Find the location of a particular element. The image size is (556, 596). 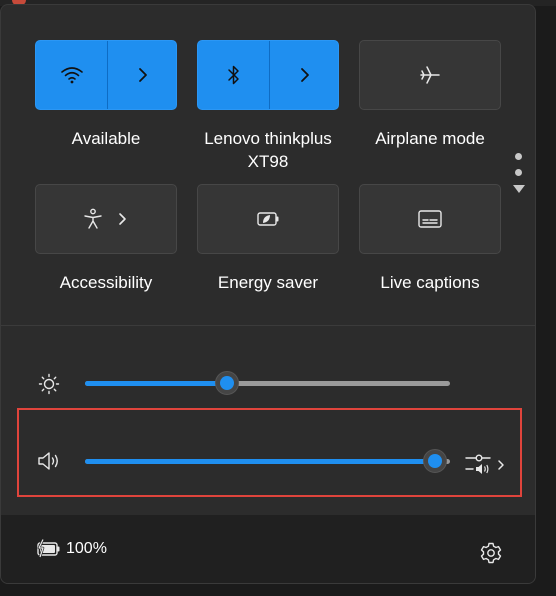

accessibility-label: Accessibility is located at coordinates (106, 282).